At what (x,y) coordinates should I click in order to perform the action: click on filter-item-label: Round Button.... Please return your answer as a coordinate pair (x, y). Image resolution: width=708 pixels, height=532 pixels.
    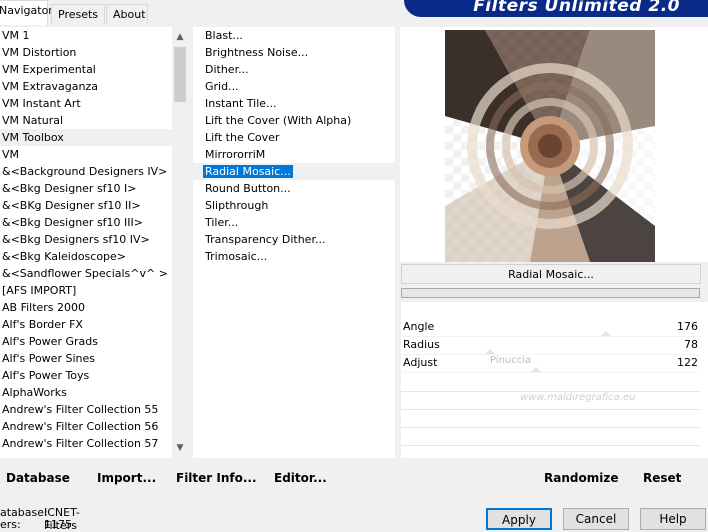
    Looking at the image, I should click on (248, 188).